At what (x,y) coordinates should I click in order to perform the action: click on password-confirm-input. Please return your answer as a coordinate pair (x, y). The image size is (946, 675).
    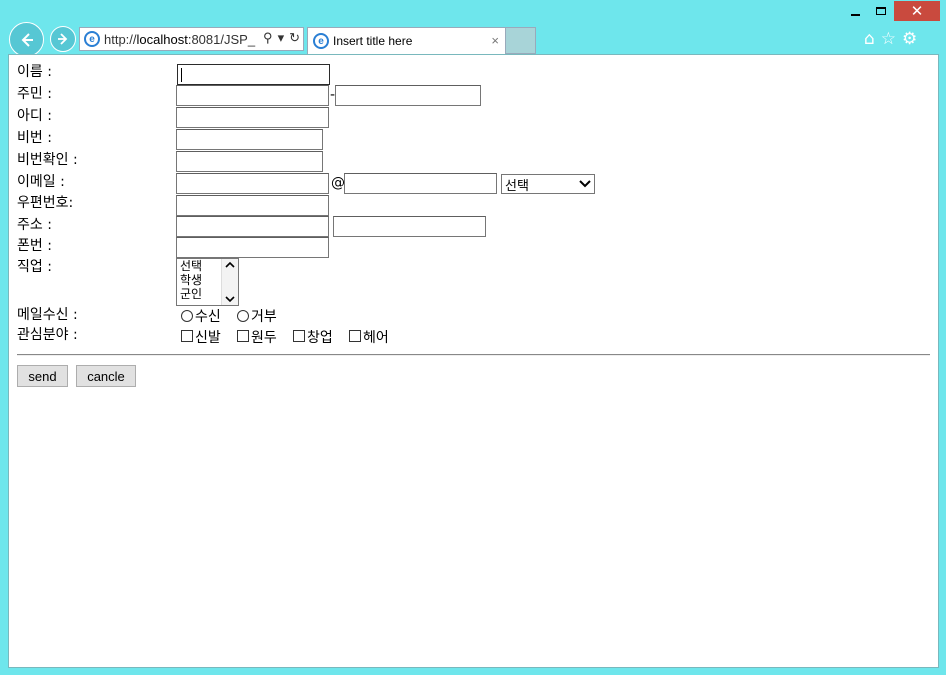
    Looking at the image, I should click on (249, 161).